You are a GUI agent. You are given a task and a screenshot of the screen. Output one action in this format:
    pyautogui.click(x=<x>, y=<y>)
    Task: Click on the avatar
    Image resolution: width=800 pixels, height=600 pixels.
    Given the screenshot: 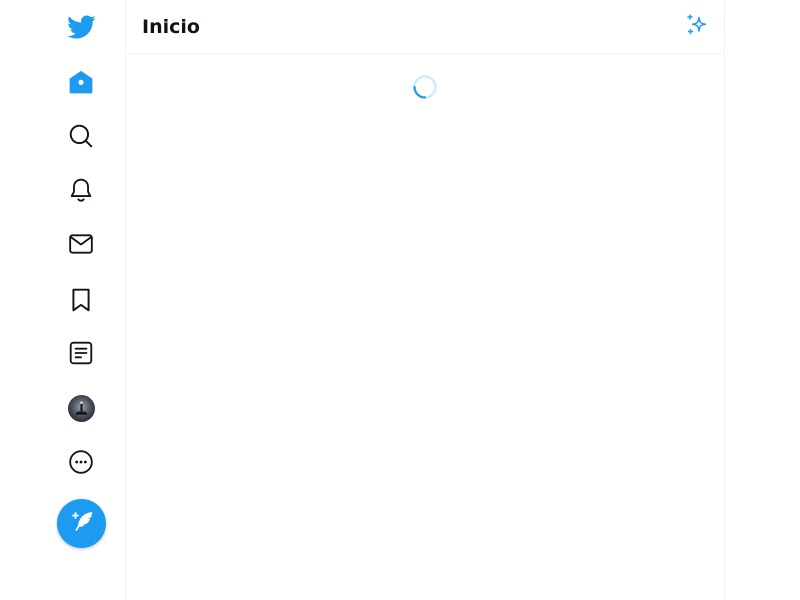 What is the action you would take?
    pyautogui.click(x=81, y=408)
    